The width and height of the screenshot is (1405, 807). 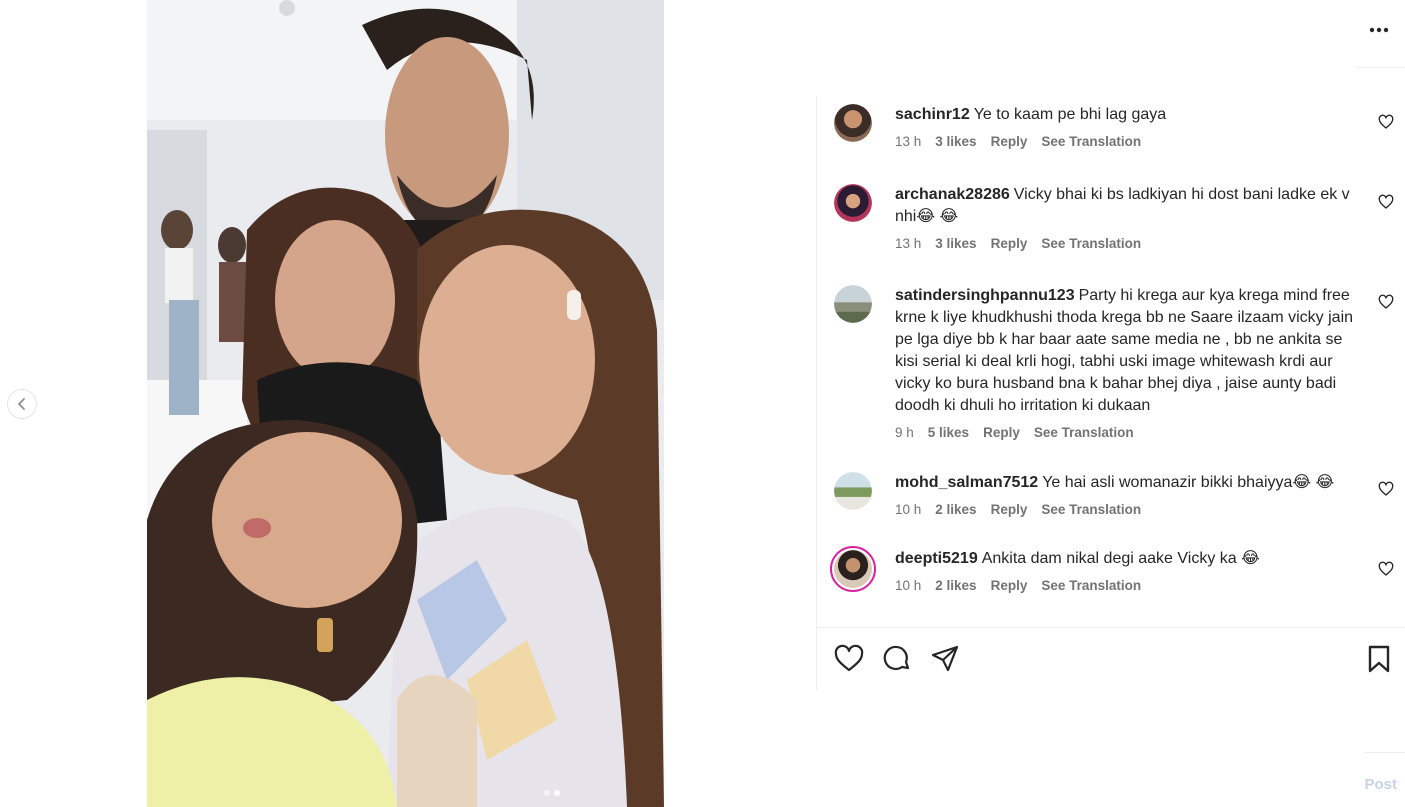 What do you see at coordinates (932, 114) in the screenshot?
I see `comment-username: sachinr12` at bounding box center [932, 114].